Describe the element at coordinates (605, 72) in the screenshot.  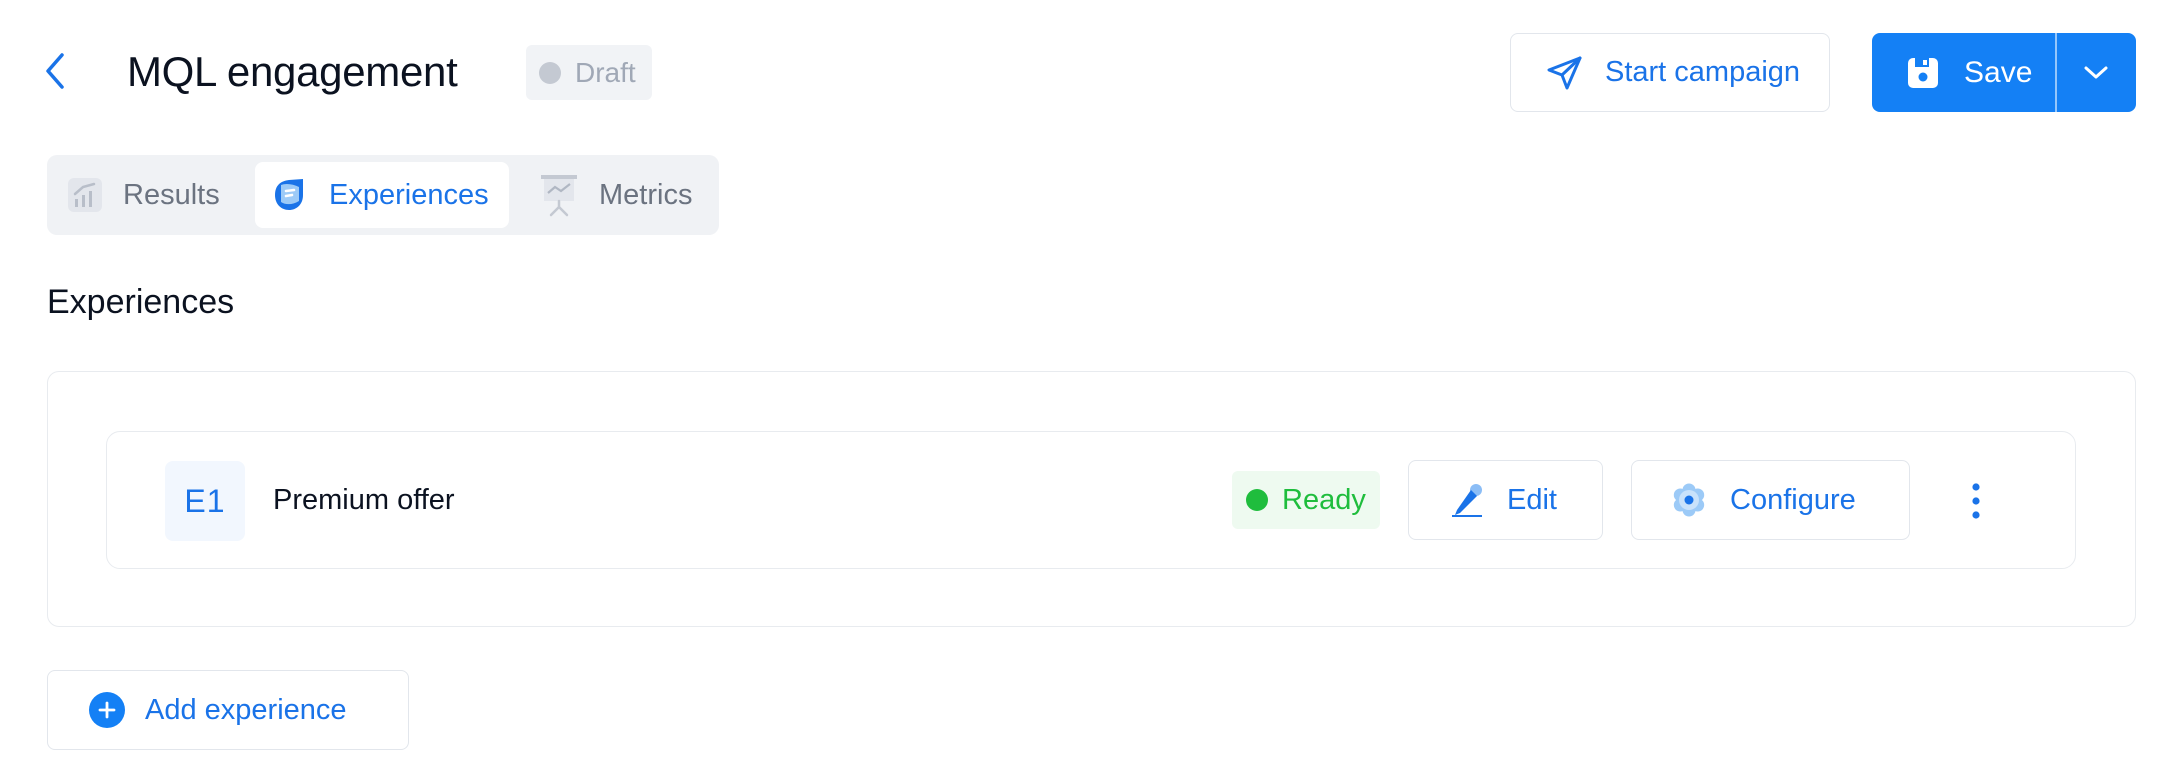
I see `status-label: Draft` at that location.